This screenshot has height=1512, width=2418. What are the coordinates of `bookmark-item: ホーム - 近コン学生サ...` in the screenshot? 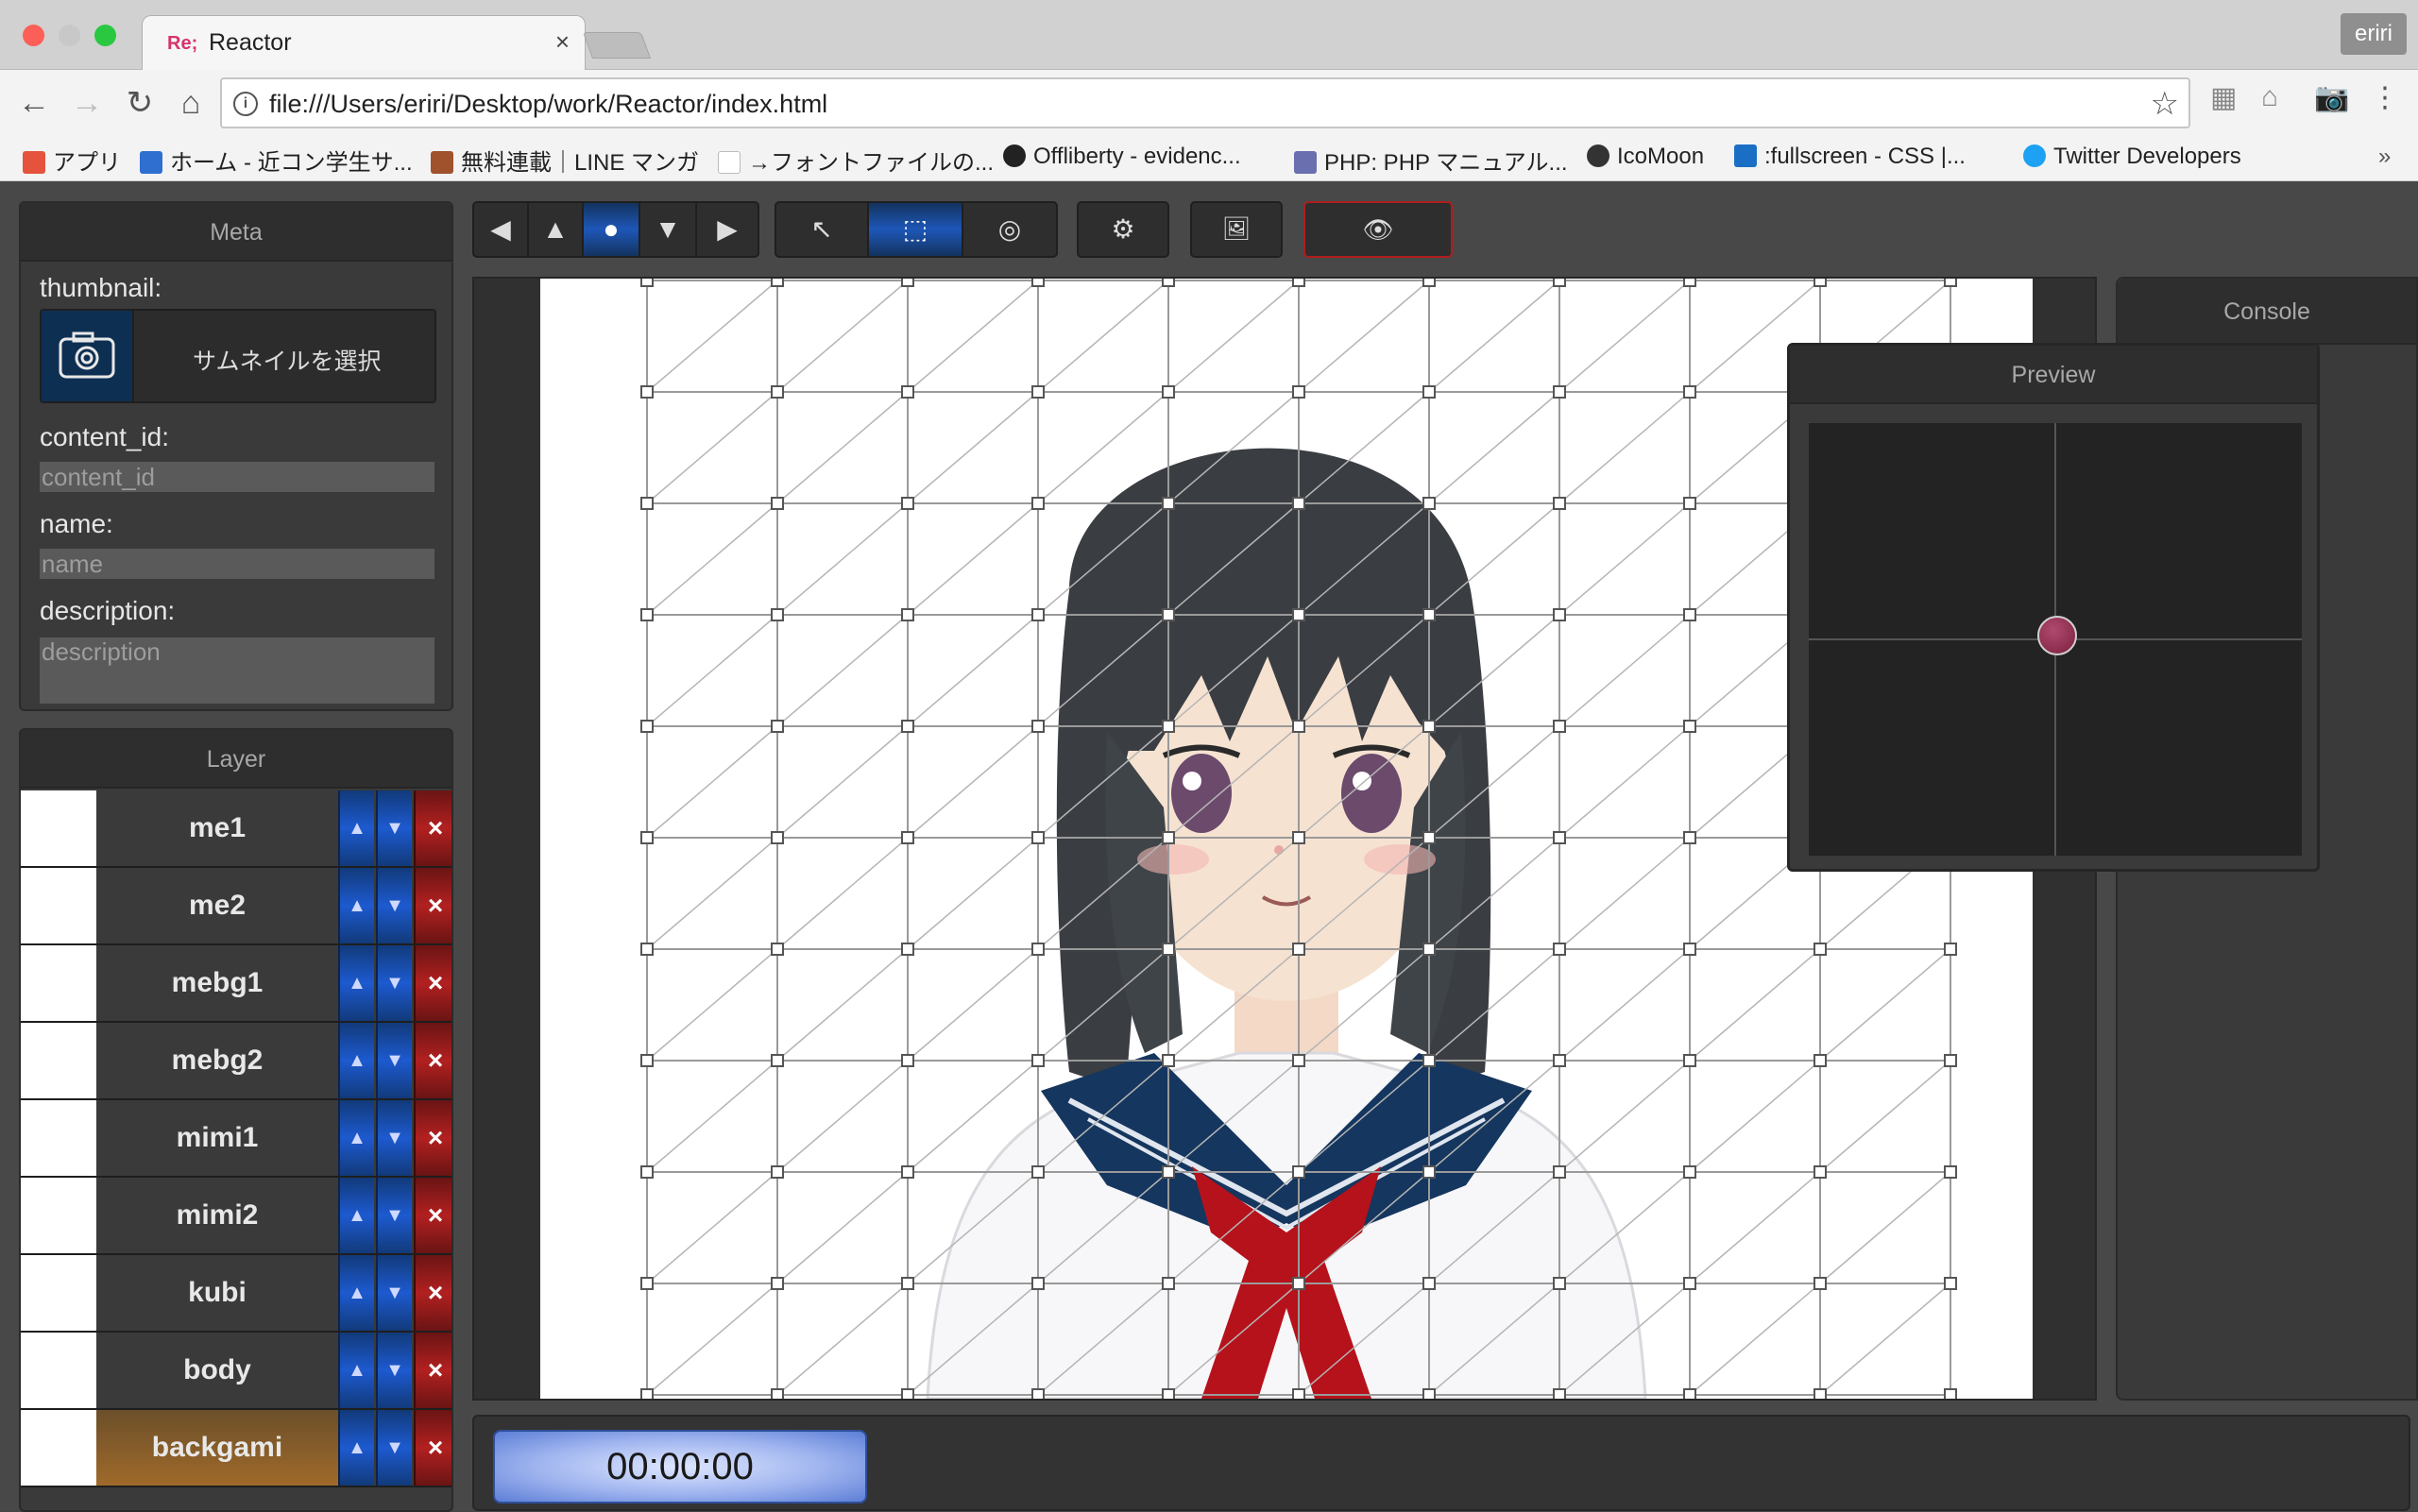 It's located at (277, 161).